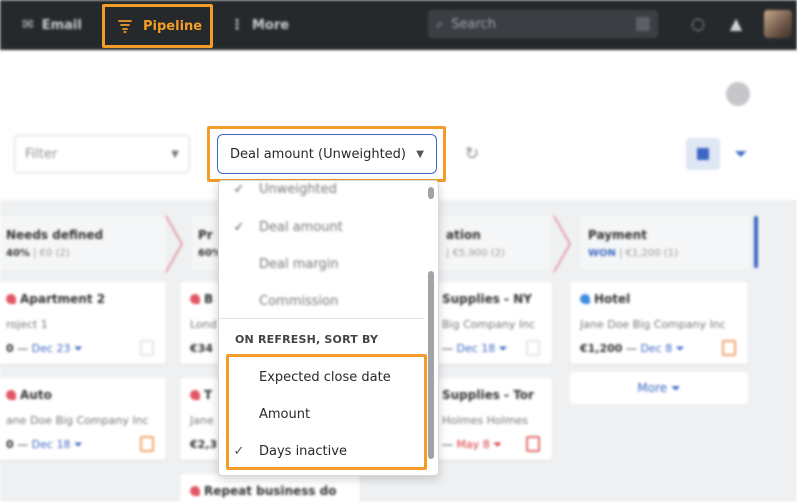  Describe the element at coordinates (38, 253) in the screenshot. I see `stage-summary: 40% | €0 (2)` at that location.